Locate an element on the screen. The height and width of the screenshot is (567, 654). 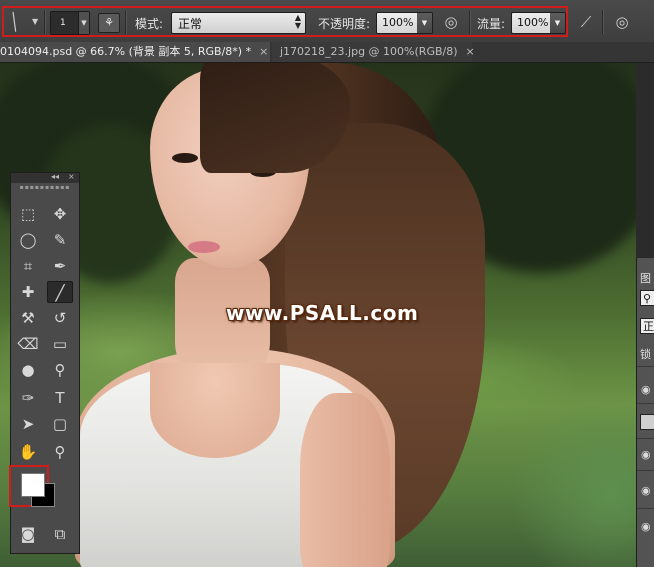
quick-selection-tool: ✎ is located at coordinates (60, 240).